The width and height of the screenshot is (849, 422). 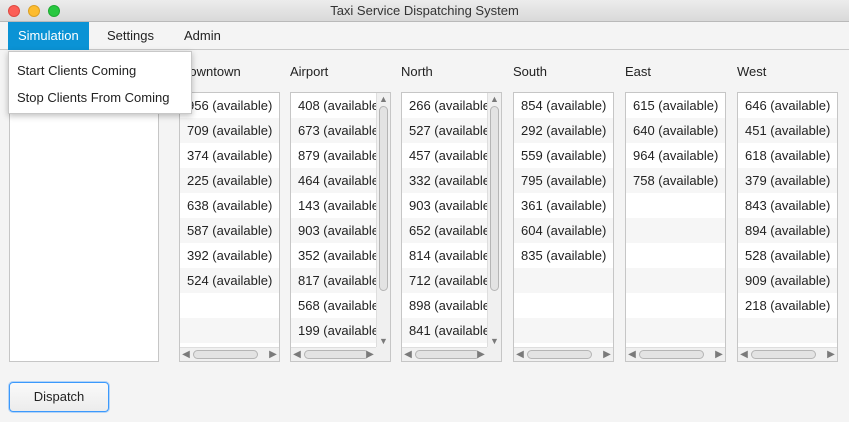 What do you see at coordinates (444, 230) in the screenshot?
I see `taxi-row: 652 (available)` at bounding box center [444, 230].